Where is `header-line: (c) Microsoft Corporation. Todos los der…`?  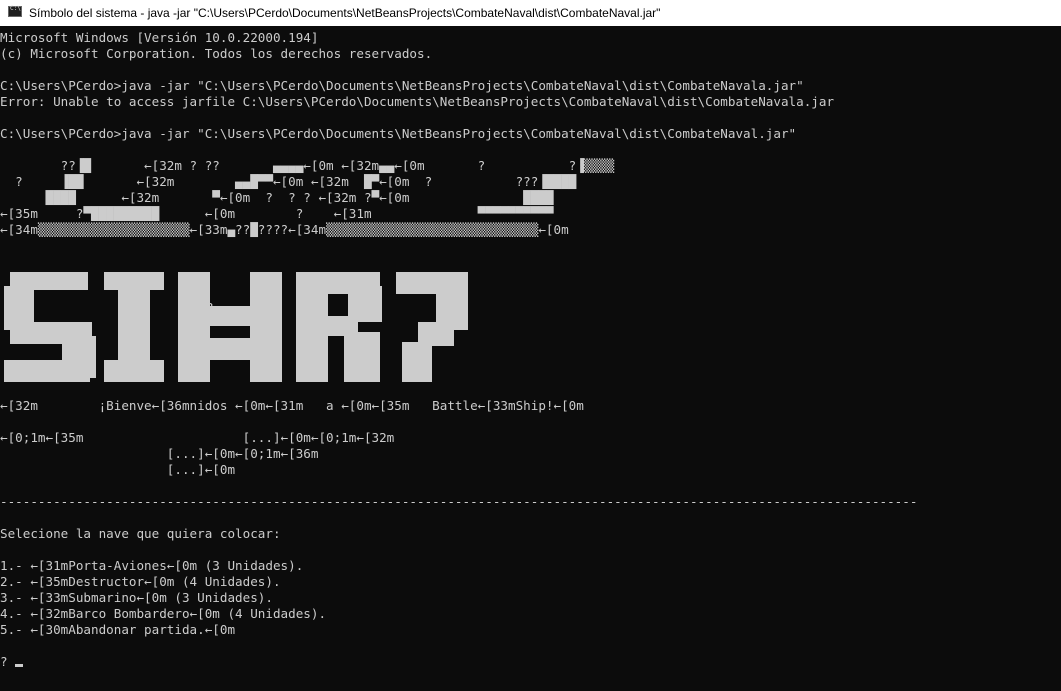 header-line: (c) Microsoft Corporation. Todos los der… is located at coordinates (216, 53).